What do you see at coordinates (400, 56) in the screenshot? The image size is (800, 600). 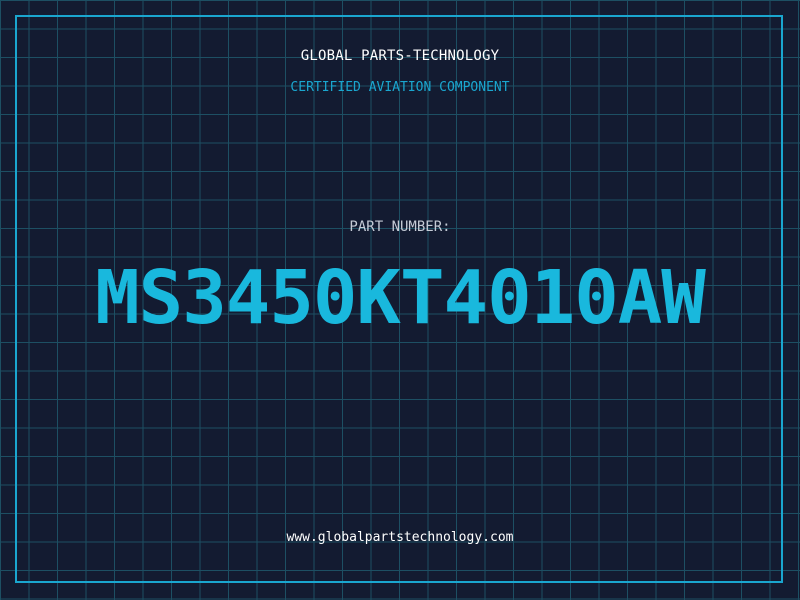 I see `company-name: GLOBAL PARTS-TECHNOLOGY` at bounding box center [400, 56].